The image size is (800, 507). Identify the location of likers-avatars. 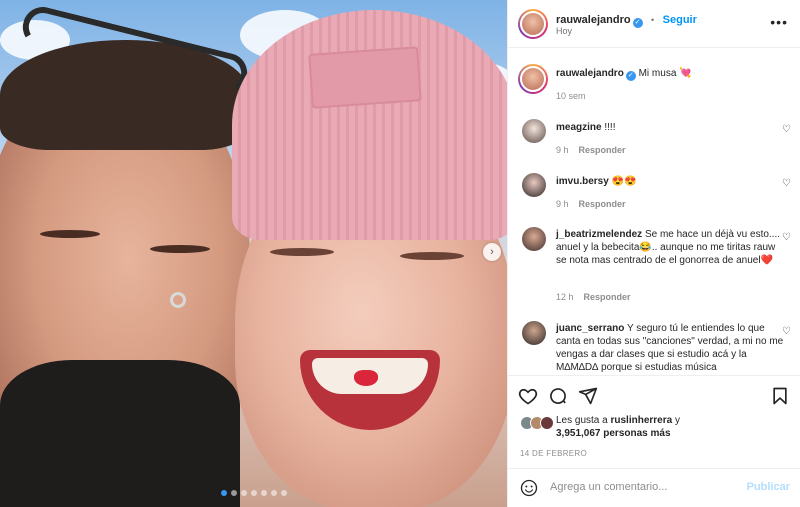
(540, 424).